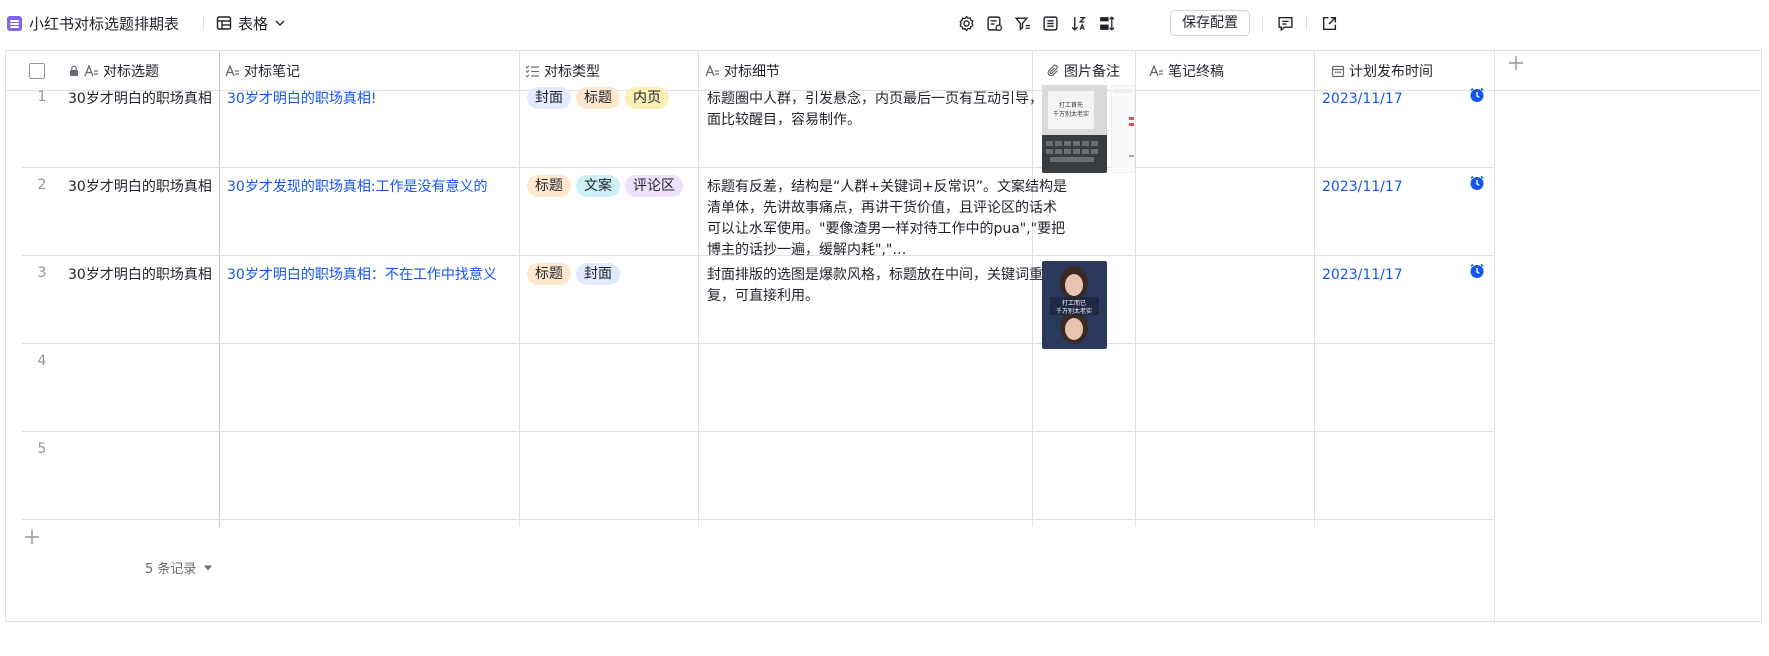  Describe the element at coordinates (598, 186) in the screenshot. I see `tag: 文案` at that location.